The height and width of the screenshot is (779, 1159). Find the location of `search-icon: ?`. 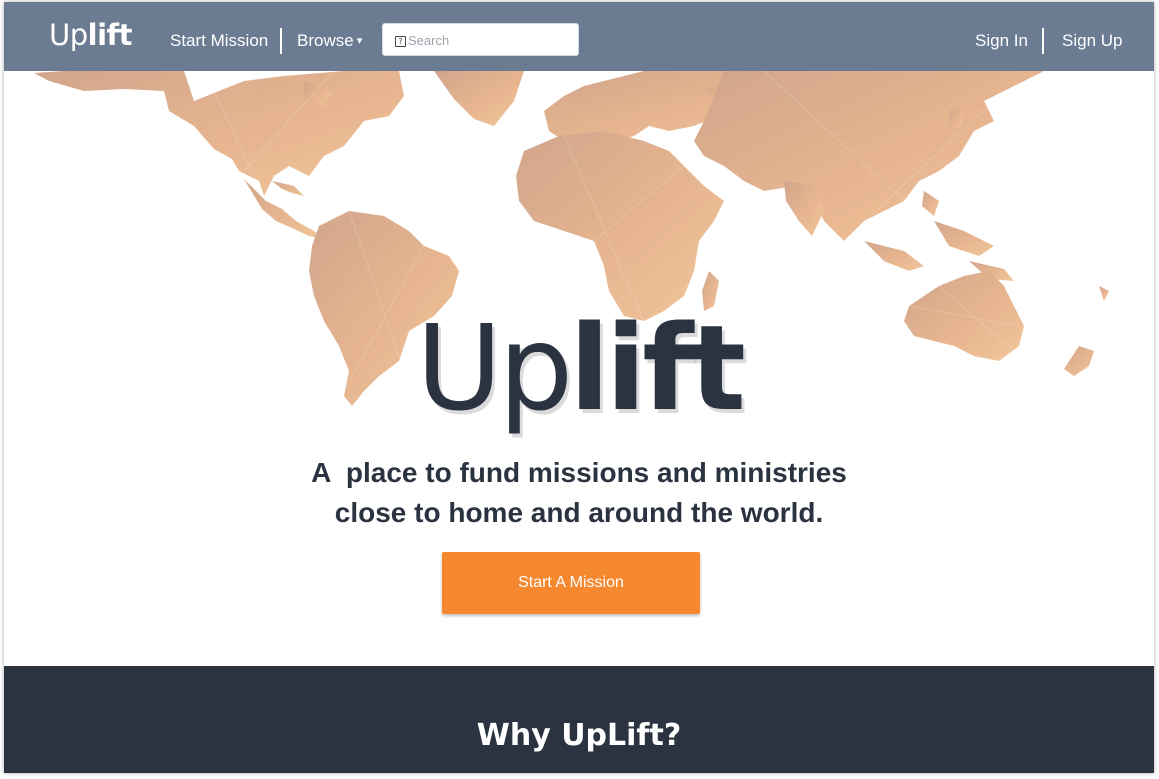

search-icon: ? is located at coordinates (400, 41).